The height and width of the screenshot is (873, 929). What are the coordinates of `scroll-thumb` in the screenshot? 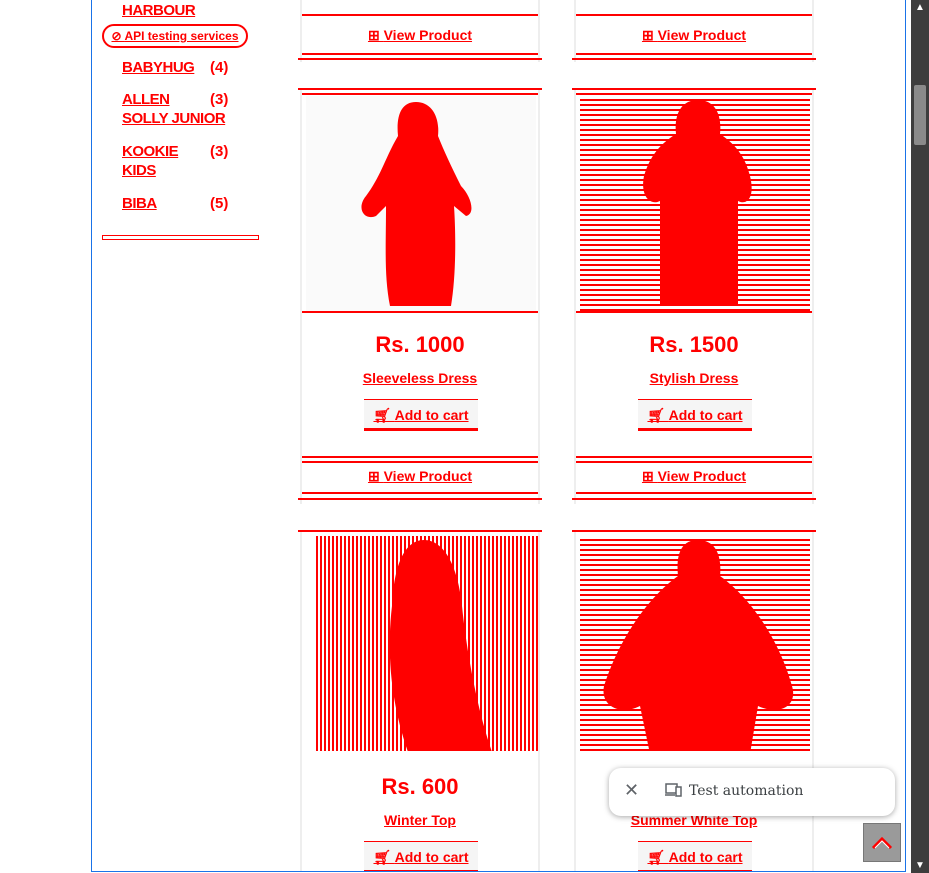 It's located at (920, 115).